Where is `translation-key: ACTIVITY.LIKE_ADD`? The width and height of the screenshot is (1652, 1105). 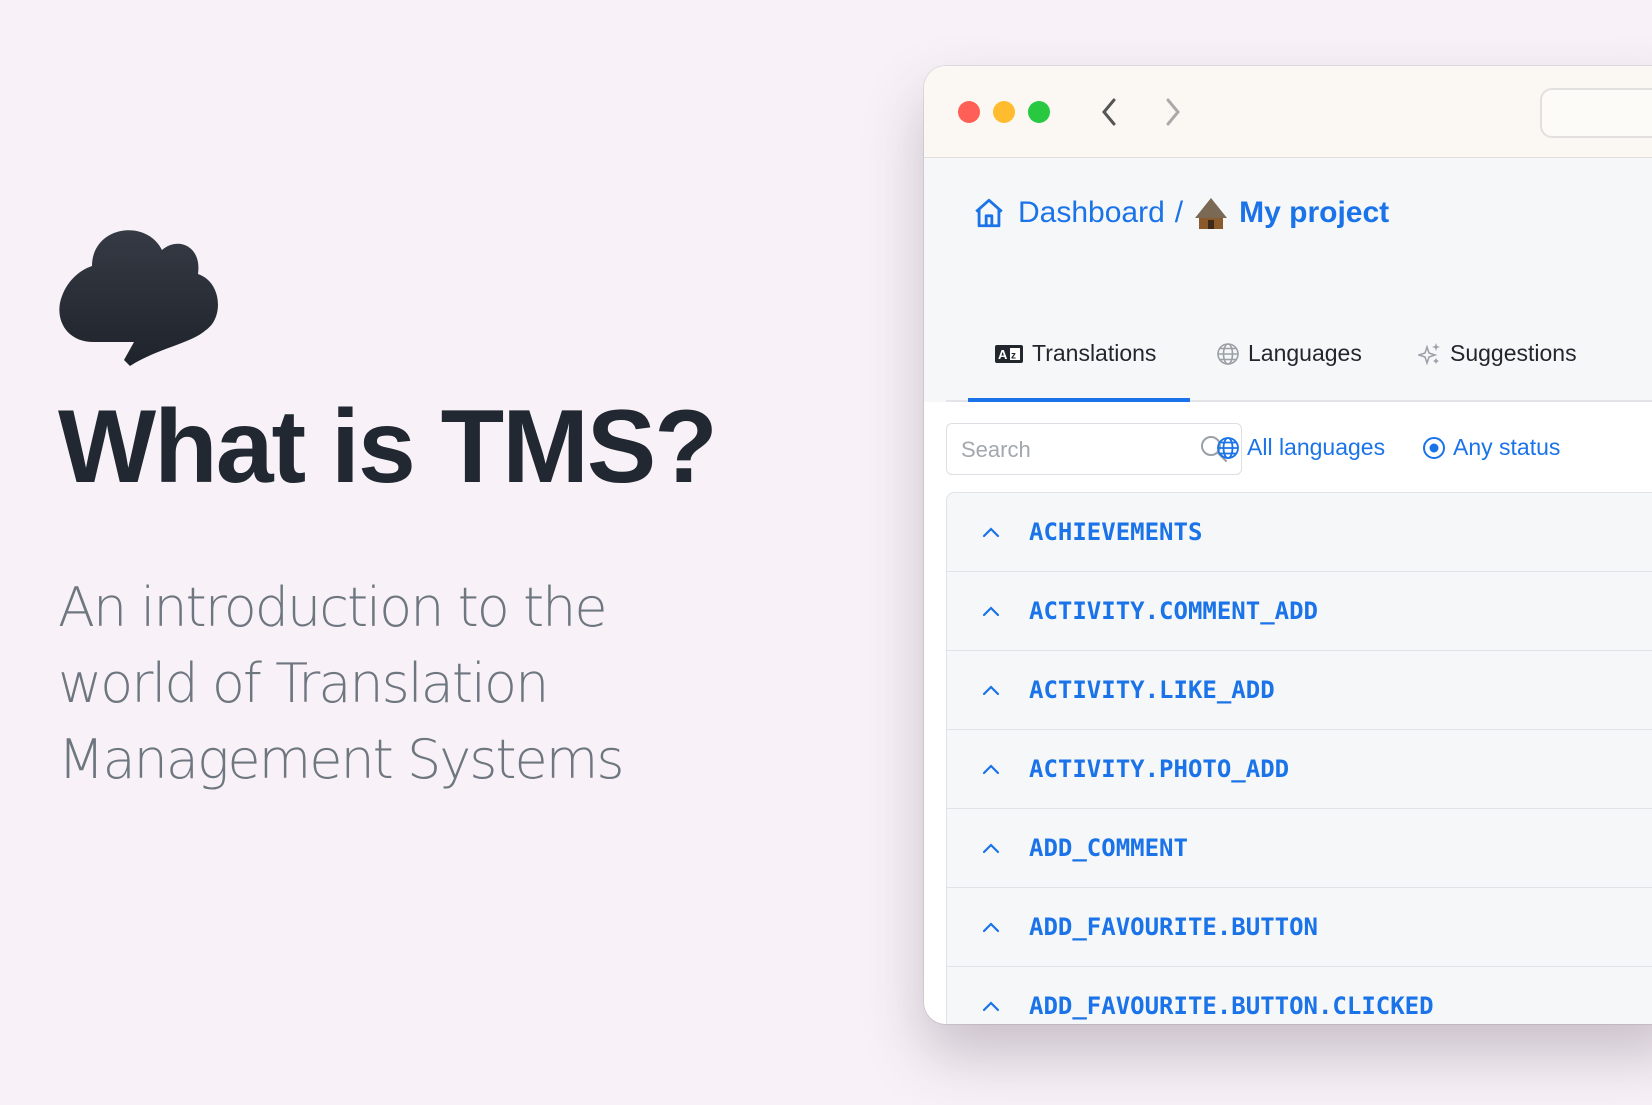 translation-key: ACTIVITY.LIKE_ADD is located at coordinates (1152, 690).